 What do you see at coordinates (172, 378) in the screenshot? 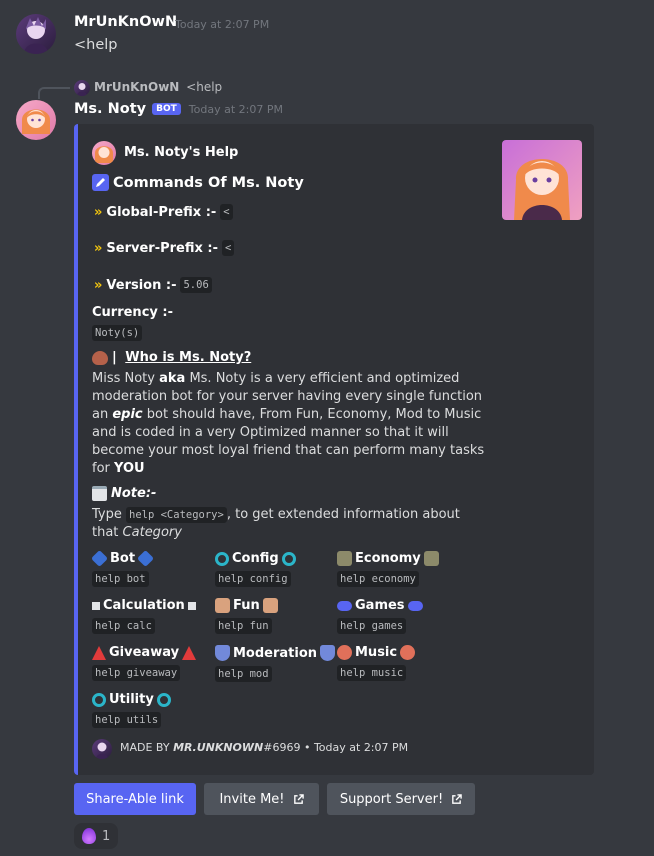
I see `desc-aka: aka` at bounding box center [172, 378].